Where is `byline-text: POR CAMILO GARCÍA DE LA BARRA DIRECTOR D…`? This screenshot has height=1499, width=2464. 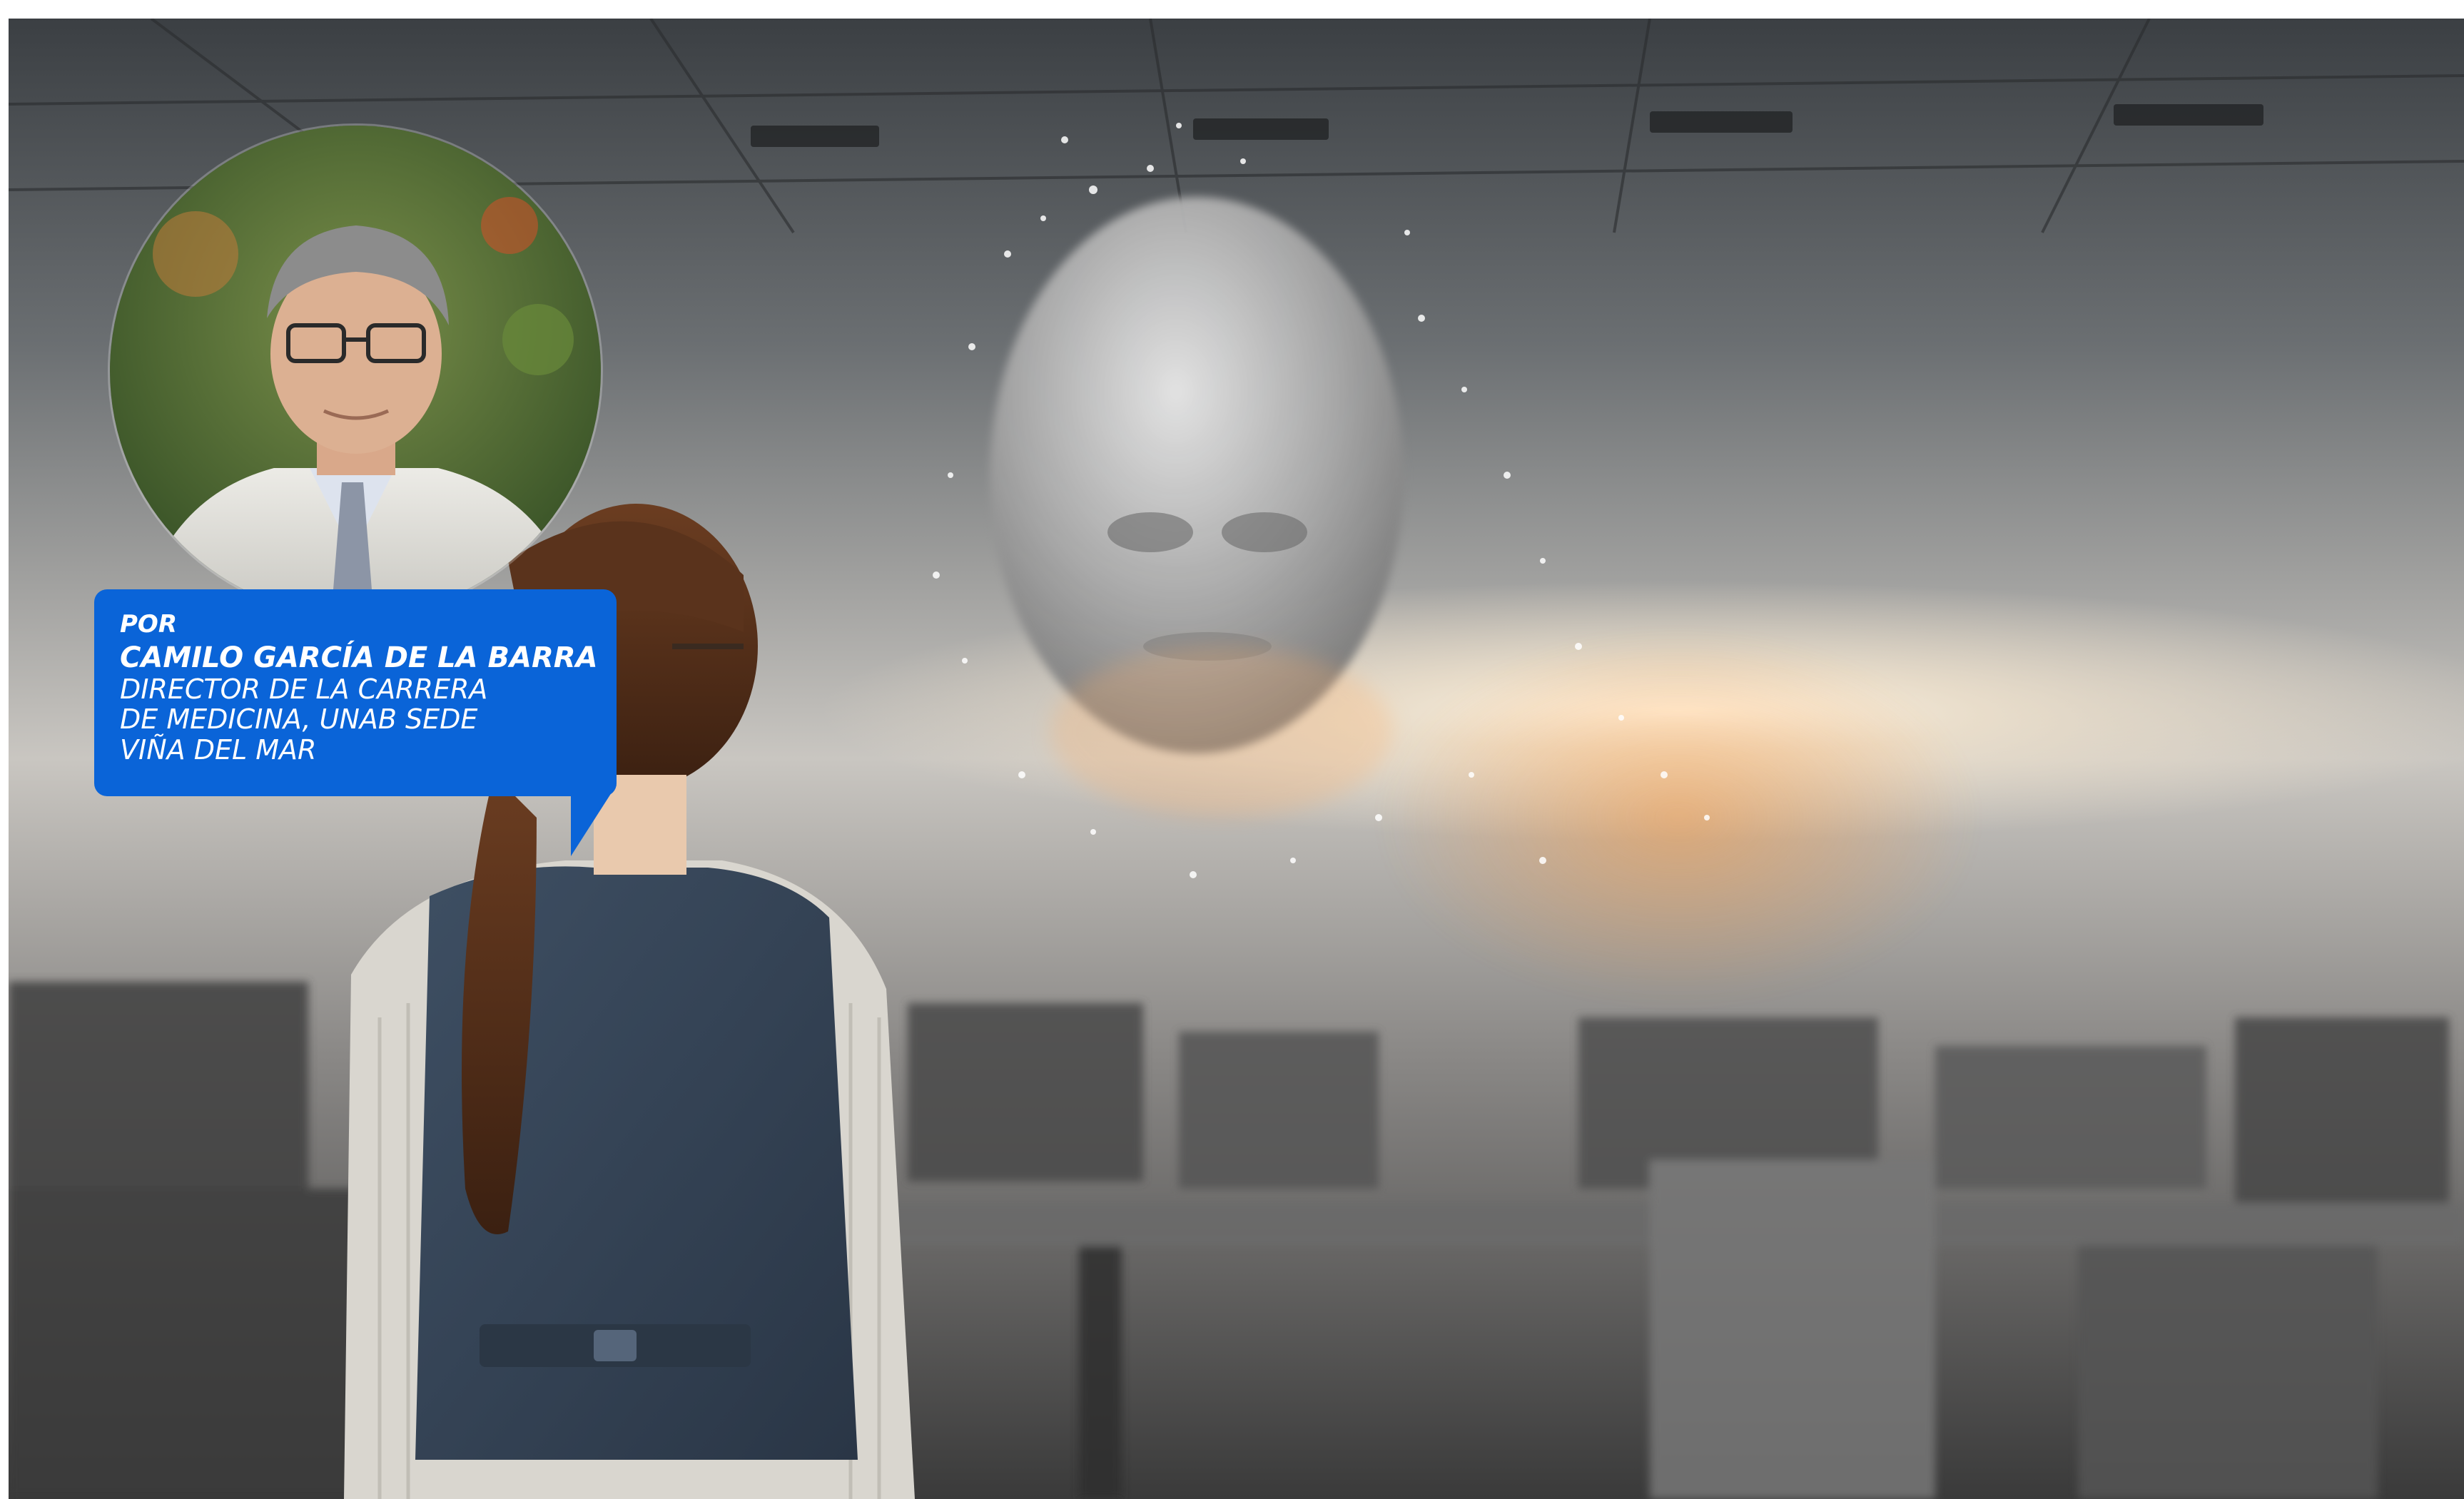 byline-text: POR CAMILO GARCÍA DE LA BARRA DIRECTOR D… is located at coordinates (362, 688).